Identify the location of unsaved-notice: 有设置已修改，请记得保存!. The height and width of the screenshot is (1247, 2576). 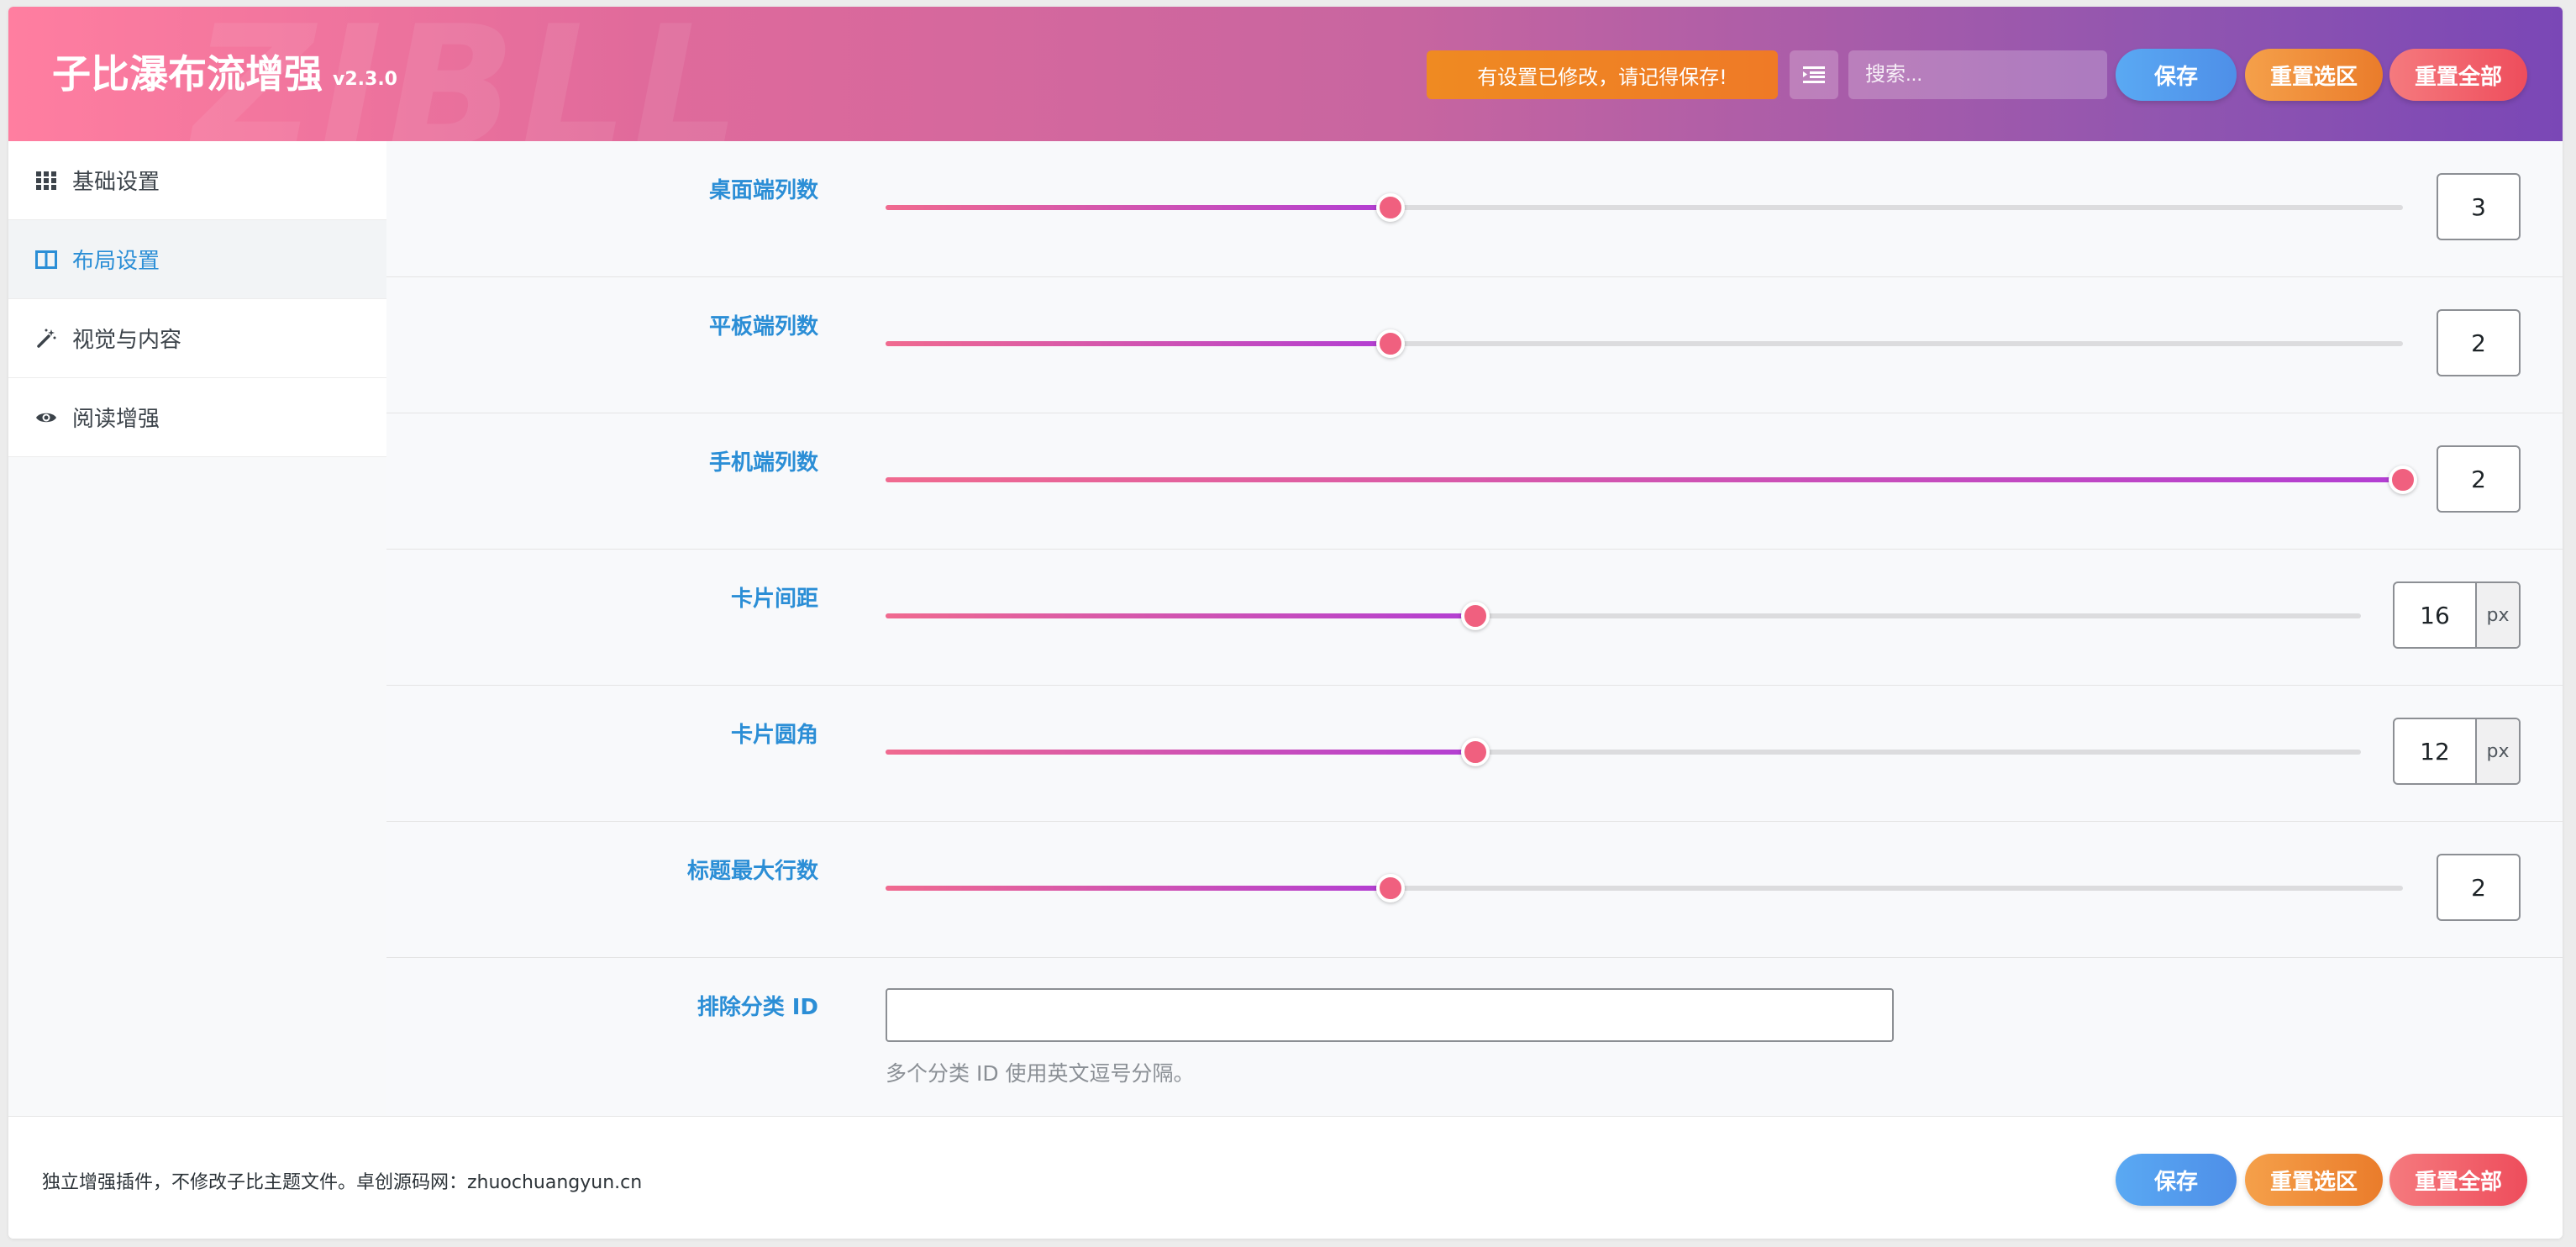
(1602, 74).